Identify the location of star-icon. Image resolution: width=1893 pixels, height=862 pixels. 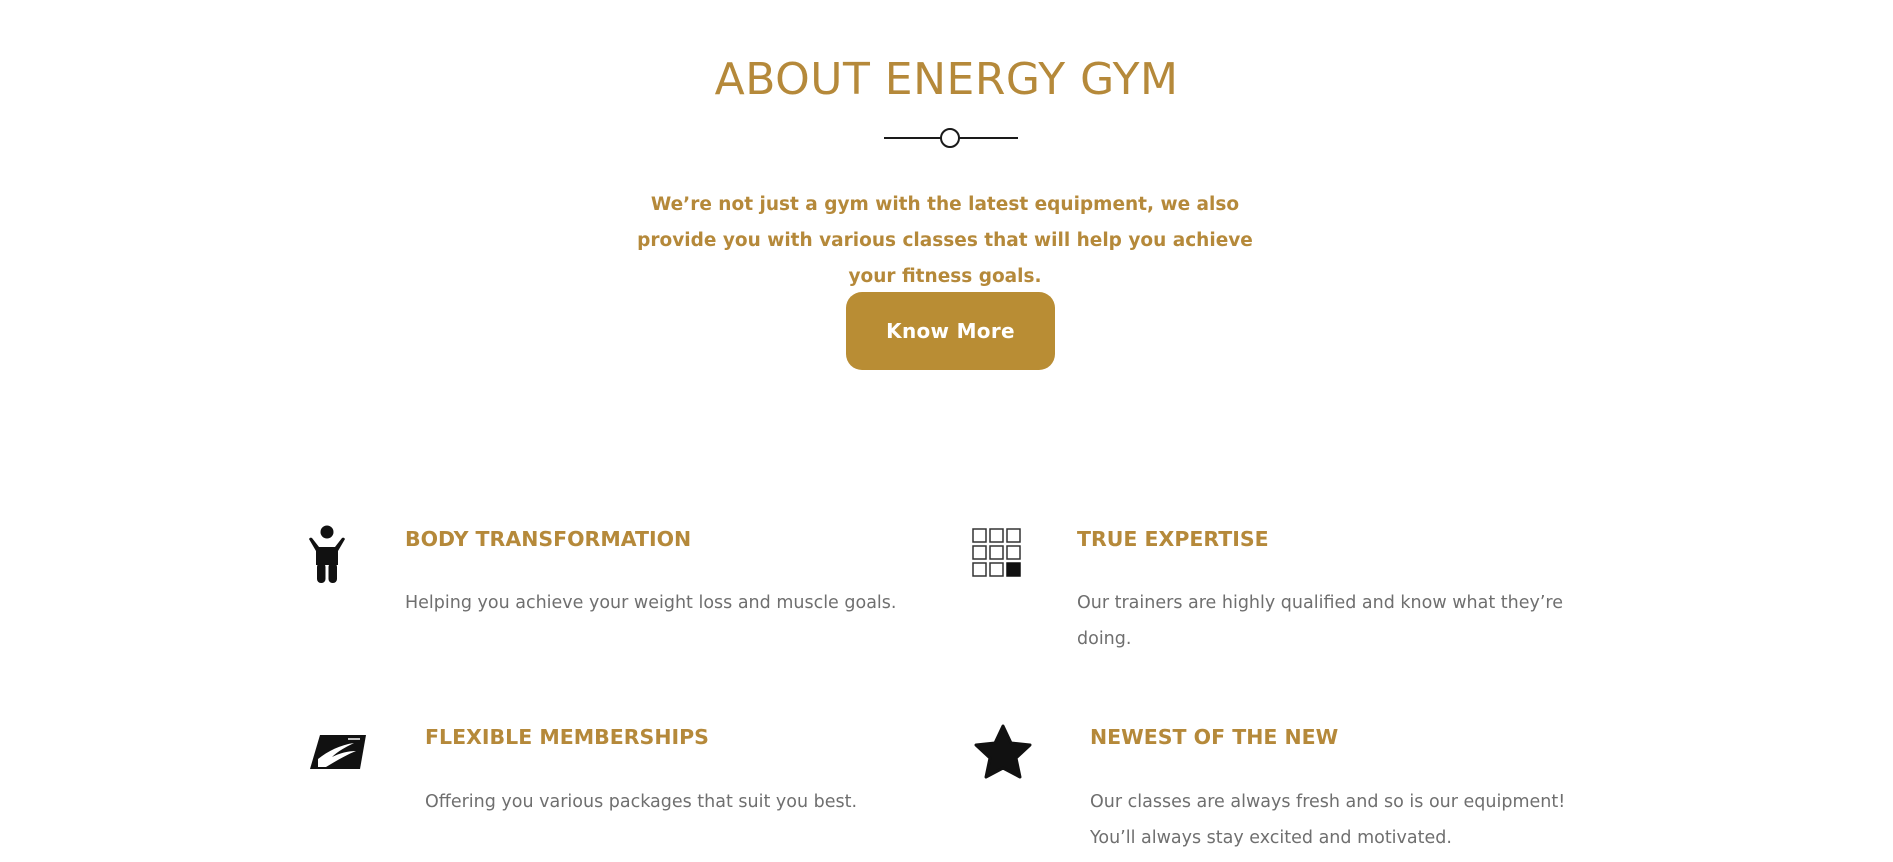
(1003, 751).